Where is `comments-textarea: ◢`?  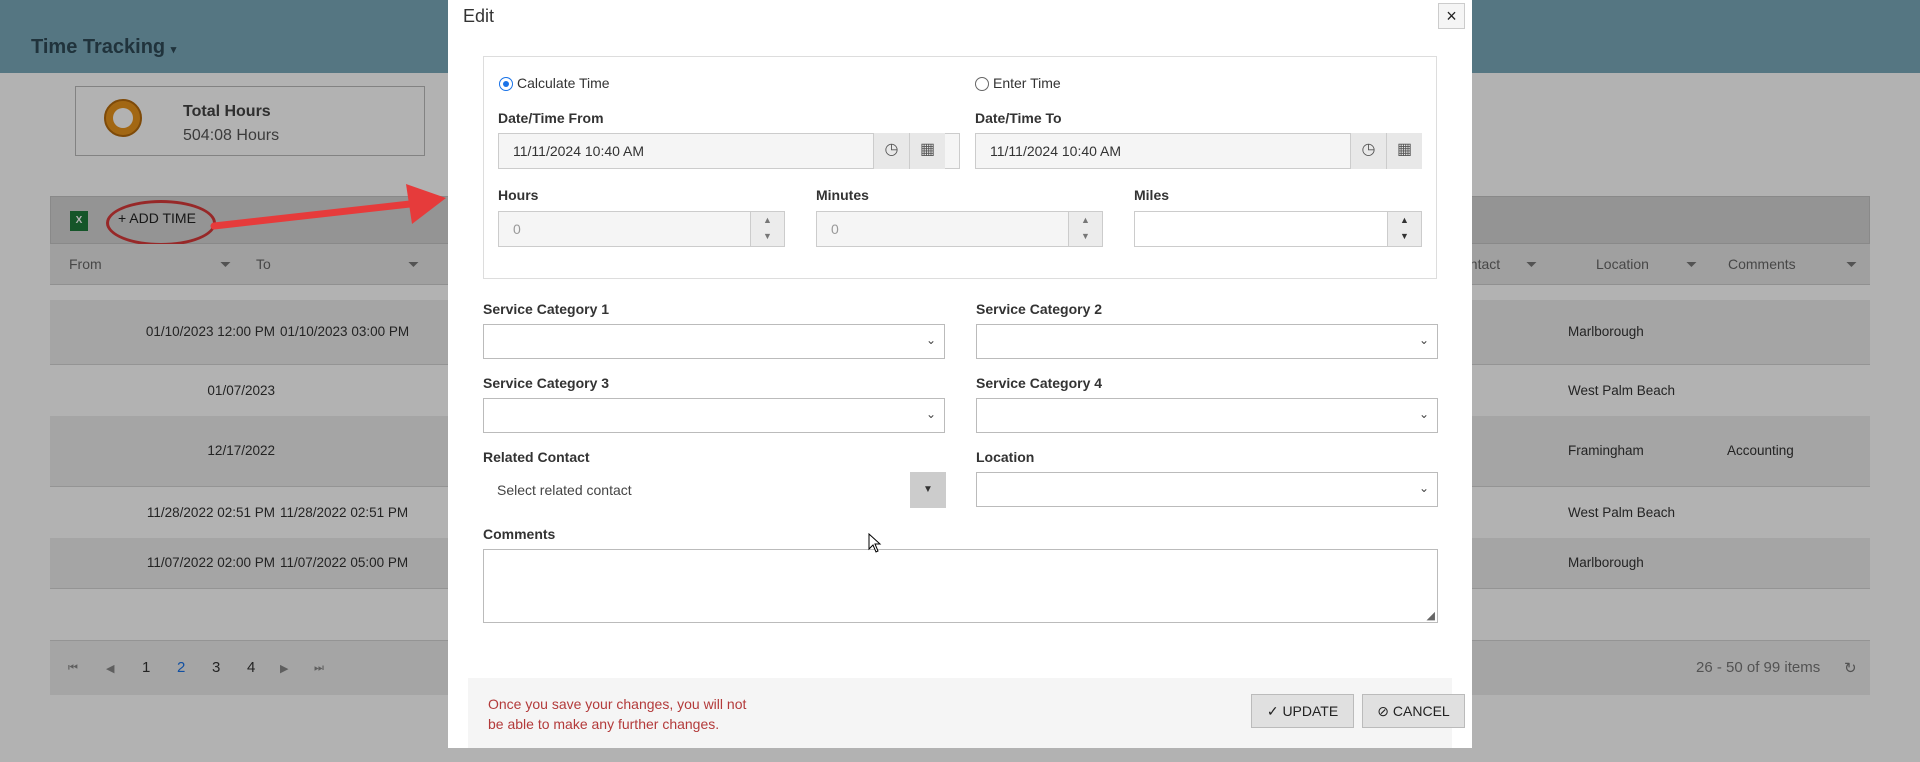 comments-textarea: ◢ is located at coordinates (960, 586).